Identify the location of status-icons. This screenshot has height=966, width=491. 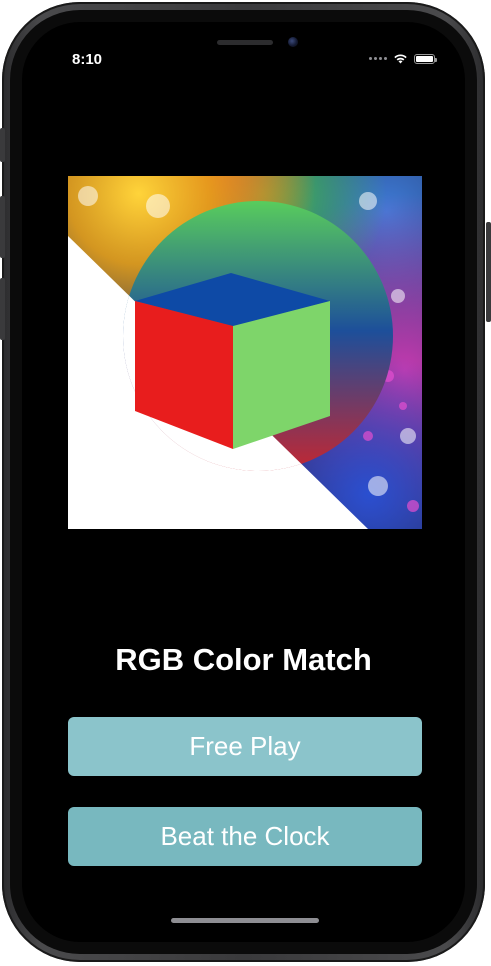
(403, 58).